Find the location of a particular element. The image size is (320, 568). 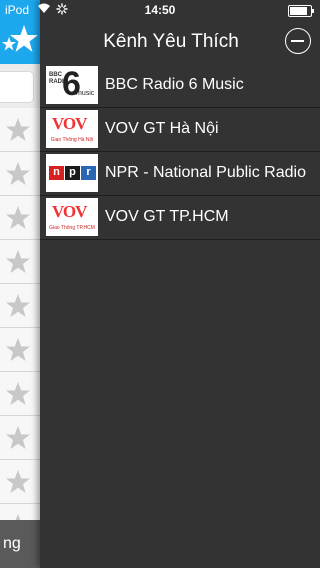

bottom-tab-bar: ng is located at coordinates (20, 544).